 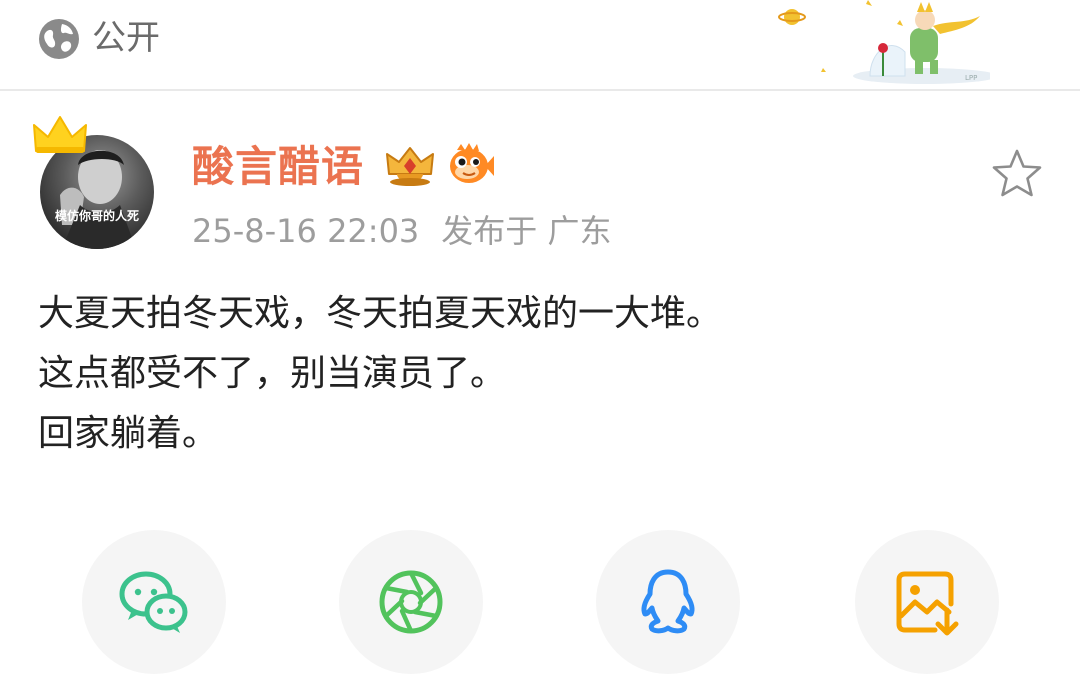 I want to click on post-location: 发布于 广东, so click(x=526, y=231).